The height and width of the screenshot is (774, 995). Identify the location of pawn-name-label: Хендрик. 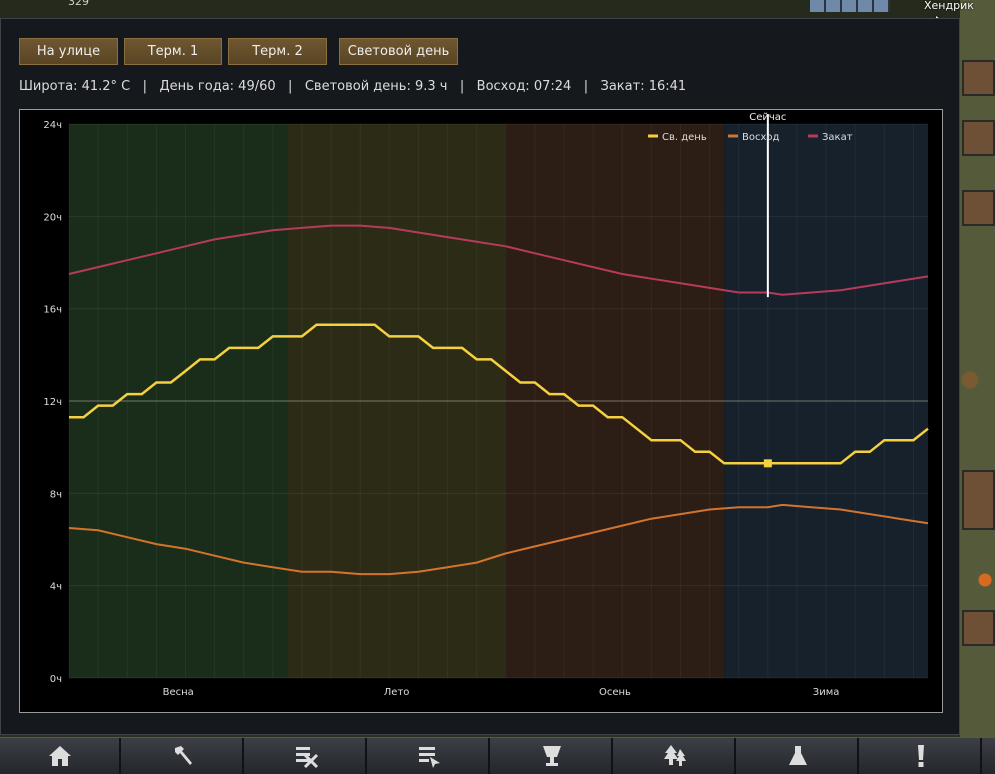
(949, 6).